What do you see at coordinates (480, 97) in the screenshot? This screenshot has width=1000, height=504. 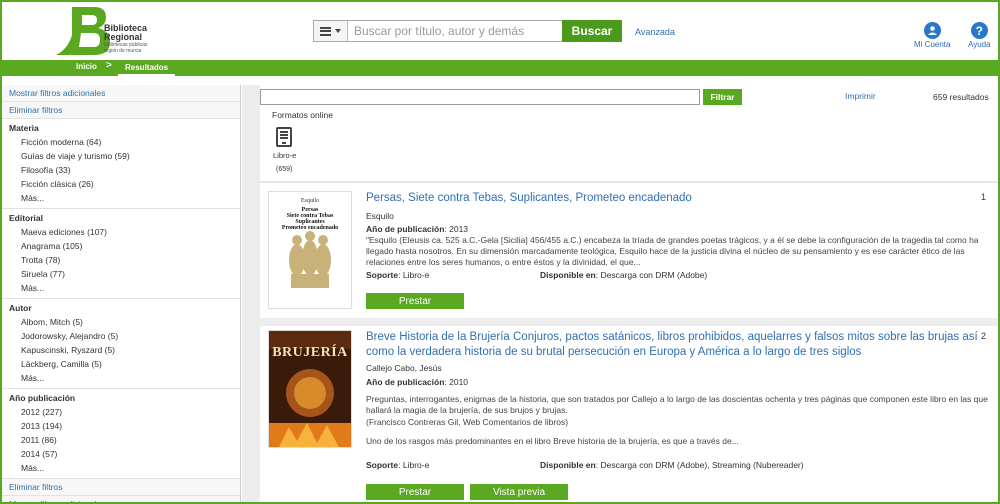 I see `filter-input` at bounding box center [480, 97].